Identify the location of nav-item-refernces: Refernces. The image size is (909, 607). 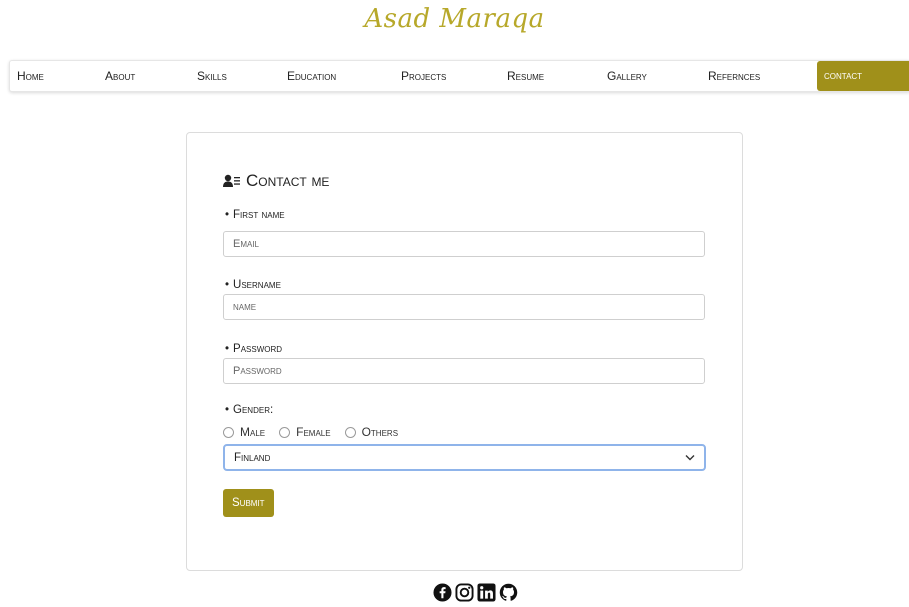
(734, 76).